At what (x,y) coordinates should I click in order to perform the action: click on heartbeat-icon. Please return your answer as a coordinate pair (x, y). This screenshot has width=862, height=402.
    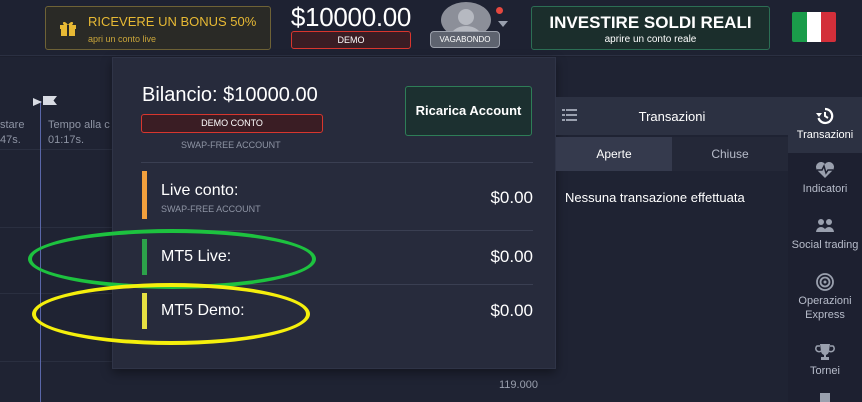
    Looking at the image, I should click on (825, 170).